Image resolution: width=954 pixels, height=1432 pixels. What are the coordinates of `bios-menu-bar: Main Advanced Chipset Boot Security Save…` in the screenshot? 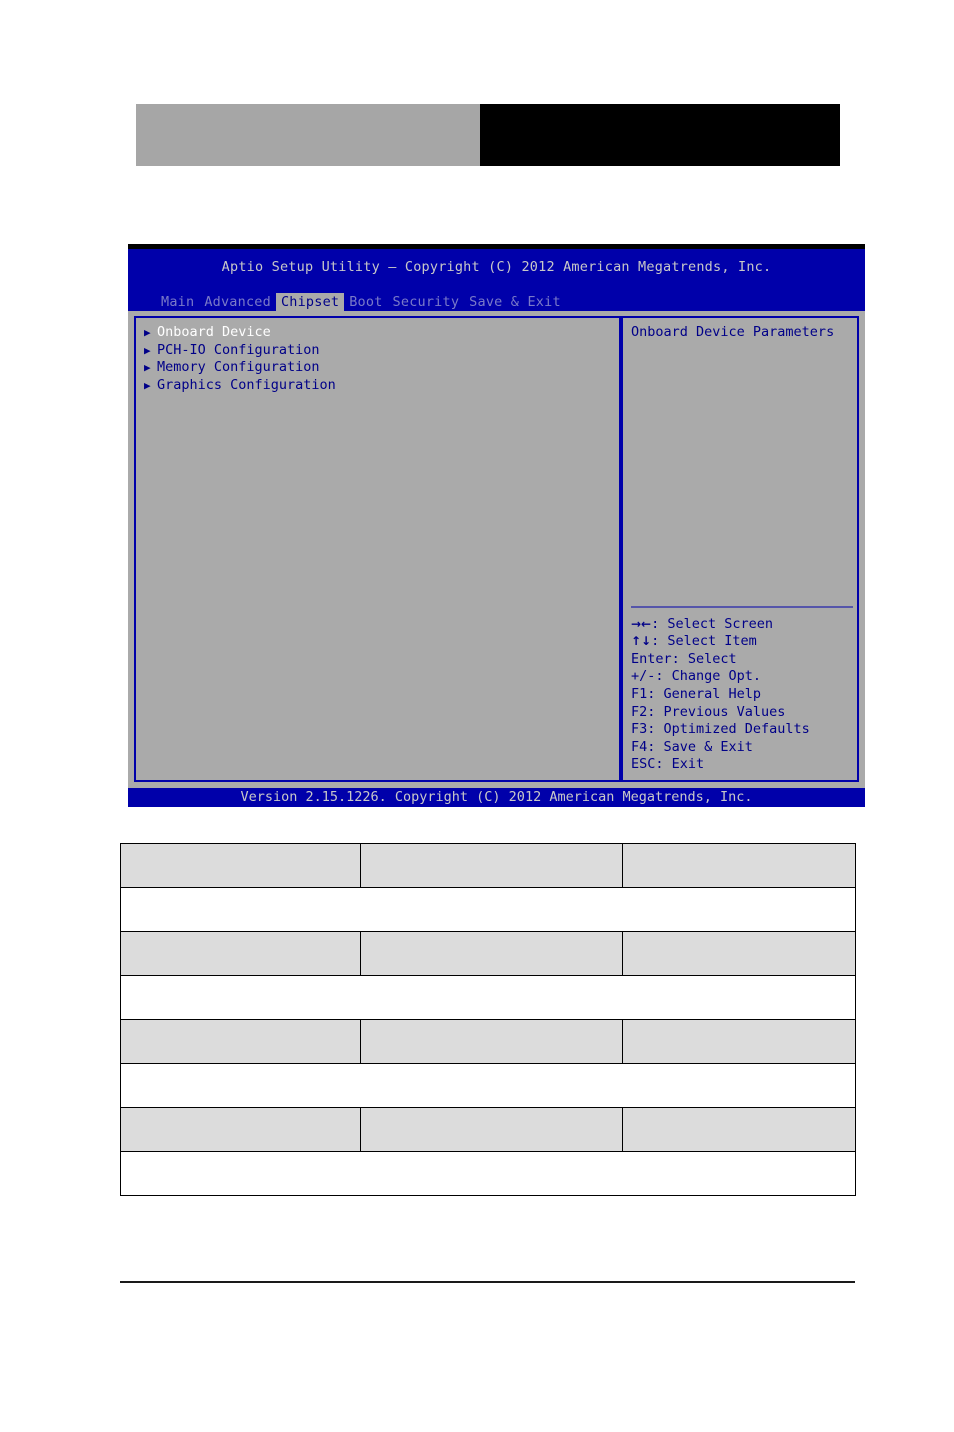 It's located at (496, 301).